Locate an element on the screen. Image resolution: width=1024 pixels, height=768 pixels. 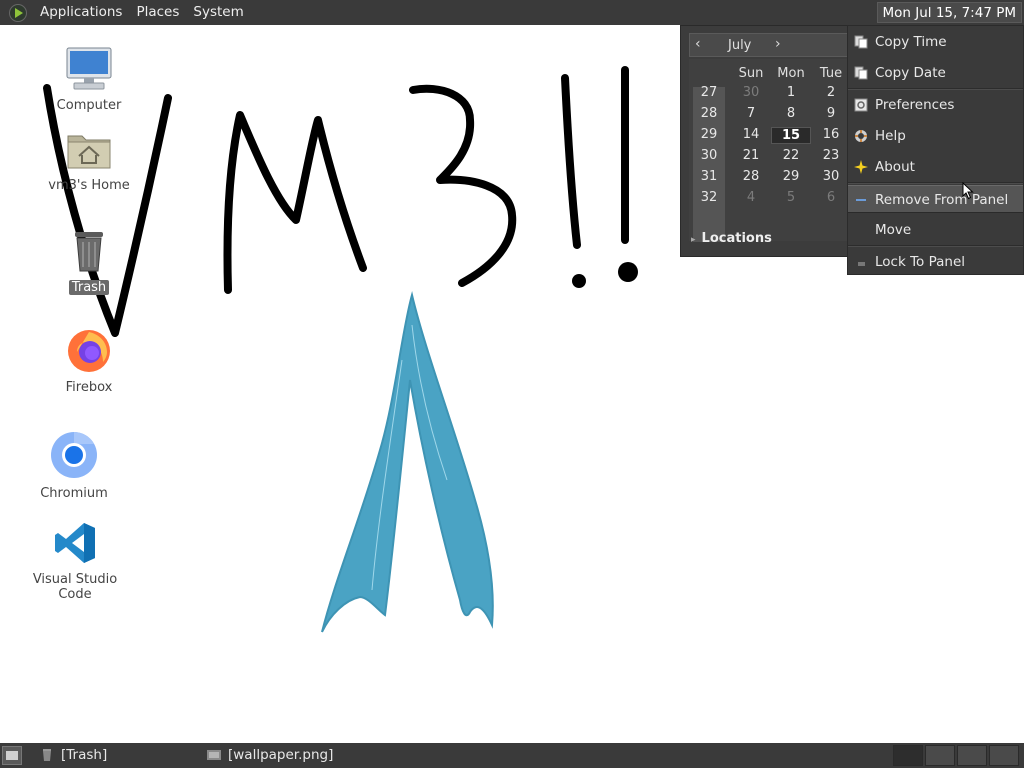
menu-item-label: About is located at coordinates (895, 167).